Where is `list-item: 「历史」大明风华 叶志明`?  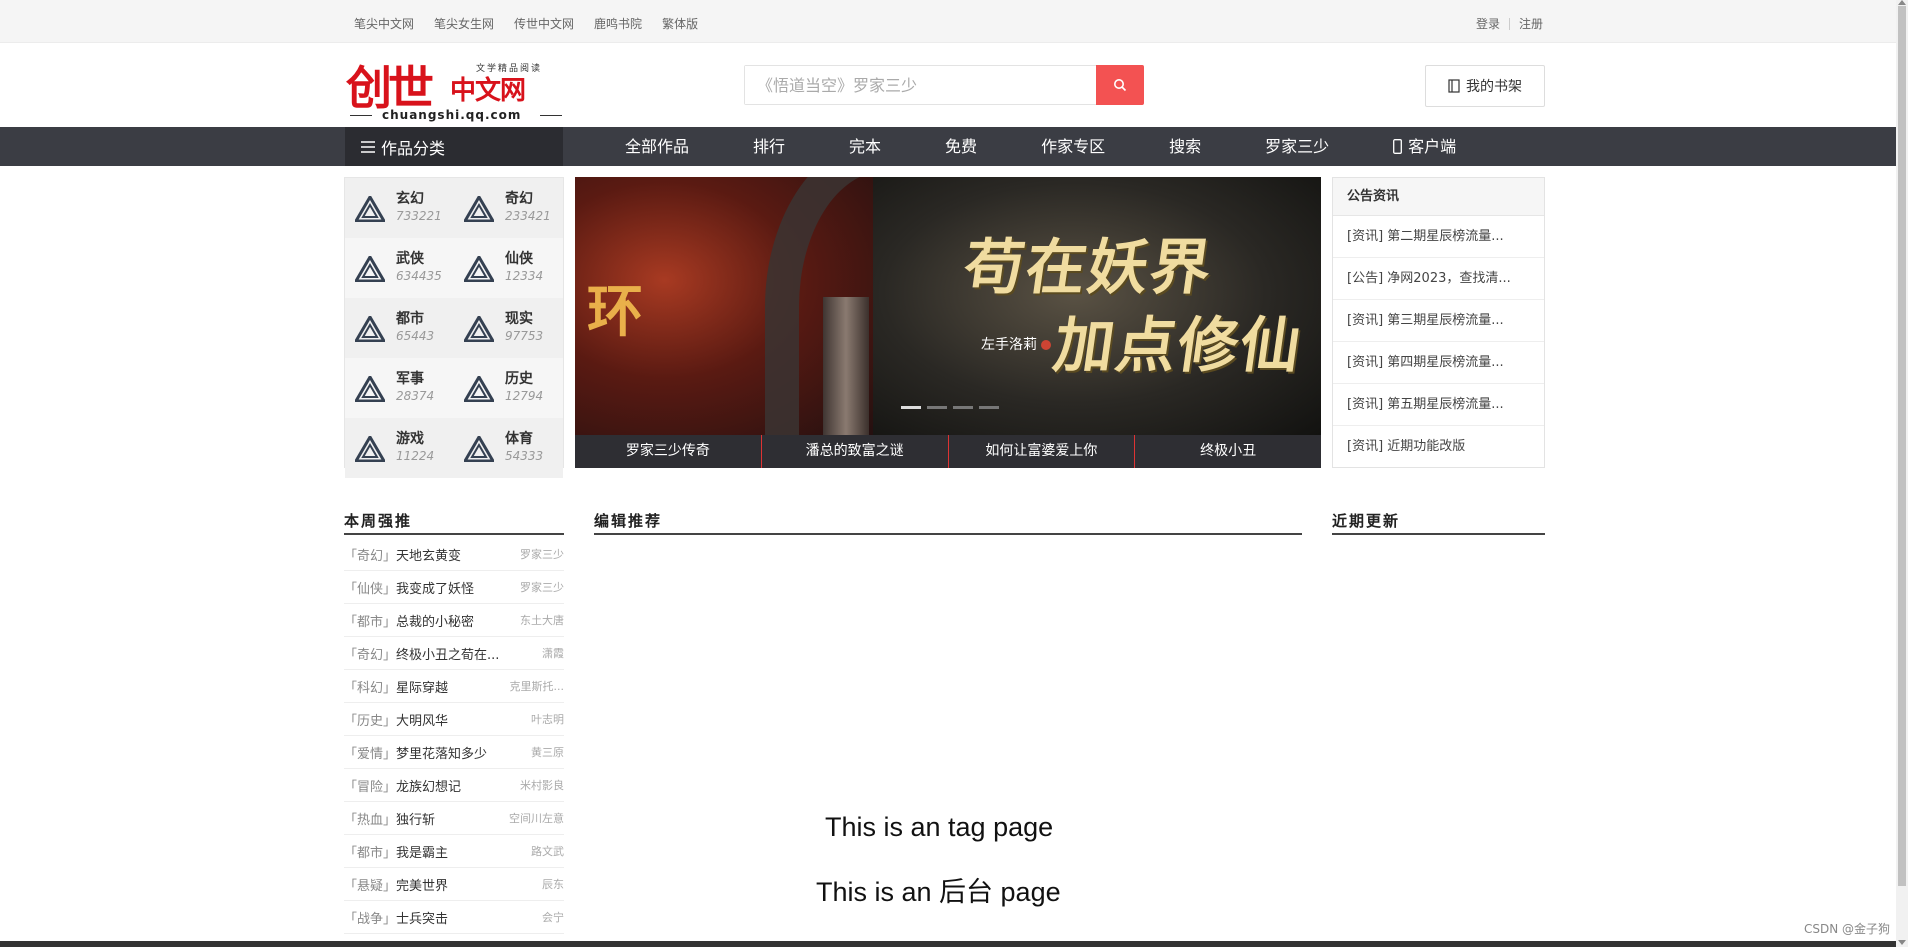
list-item: 「历史」大明风华 叶志明 is located at coordinates (454, 719).